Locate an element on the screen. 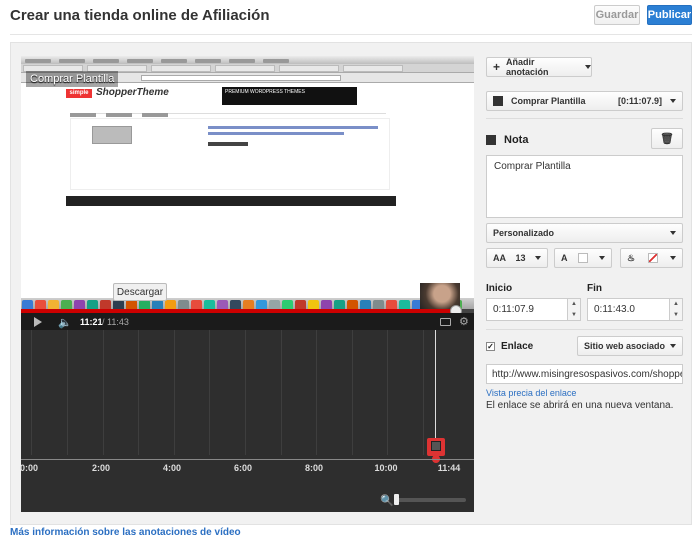  link-checkbox: ✓ is located at coordinates (490, 346).